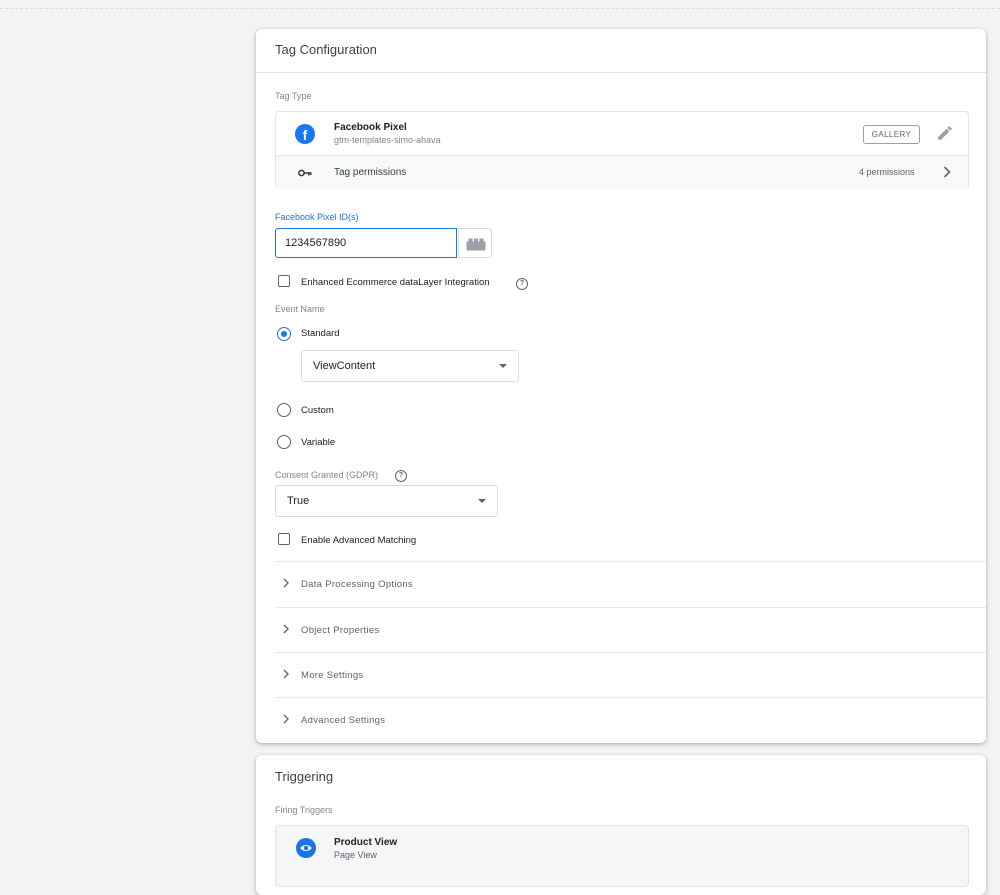 The height and width of the screenshot is (895, 1000). What do you see at coordinates (359, 540) in the screenshot?
I see `advanced-matching-label: Enable Advanced Matching` at bounding box center [359, 540].